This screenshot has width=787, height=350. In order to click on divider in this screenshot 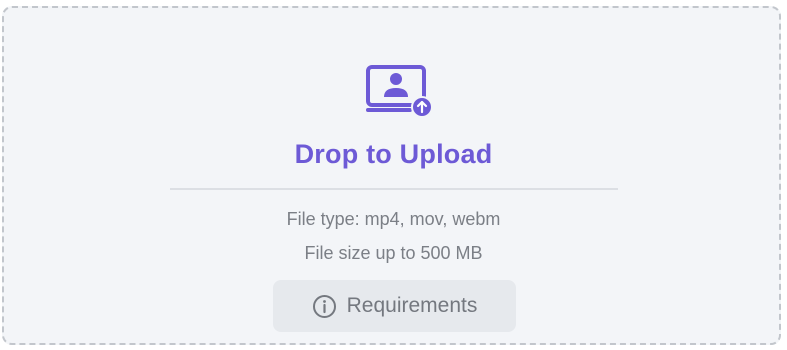, I will do `click(394, 189)`.